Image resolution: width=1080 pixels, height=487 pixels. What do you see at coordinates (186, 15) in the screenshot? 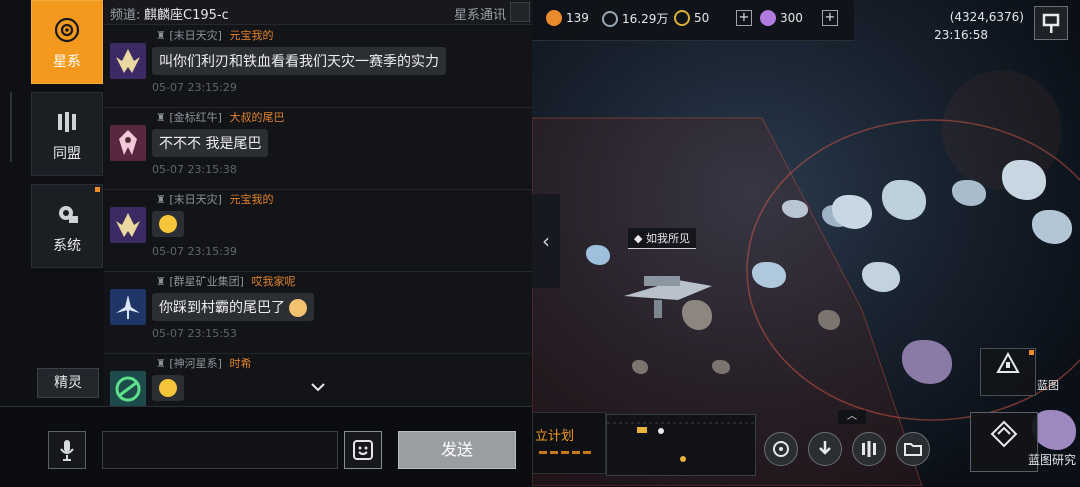
I see `channel-name: 麒麟座C195-c` at bounding box center [186, 15].